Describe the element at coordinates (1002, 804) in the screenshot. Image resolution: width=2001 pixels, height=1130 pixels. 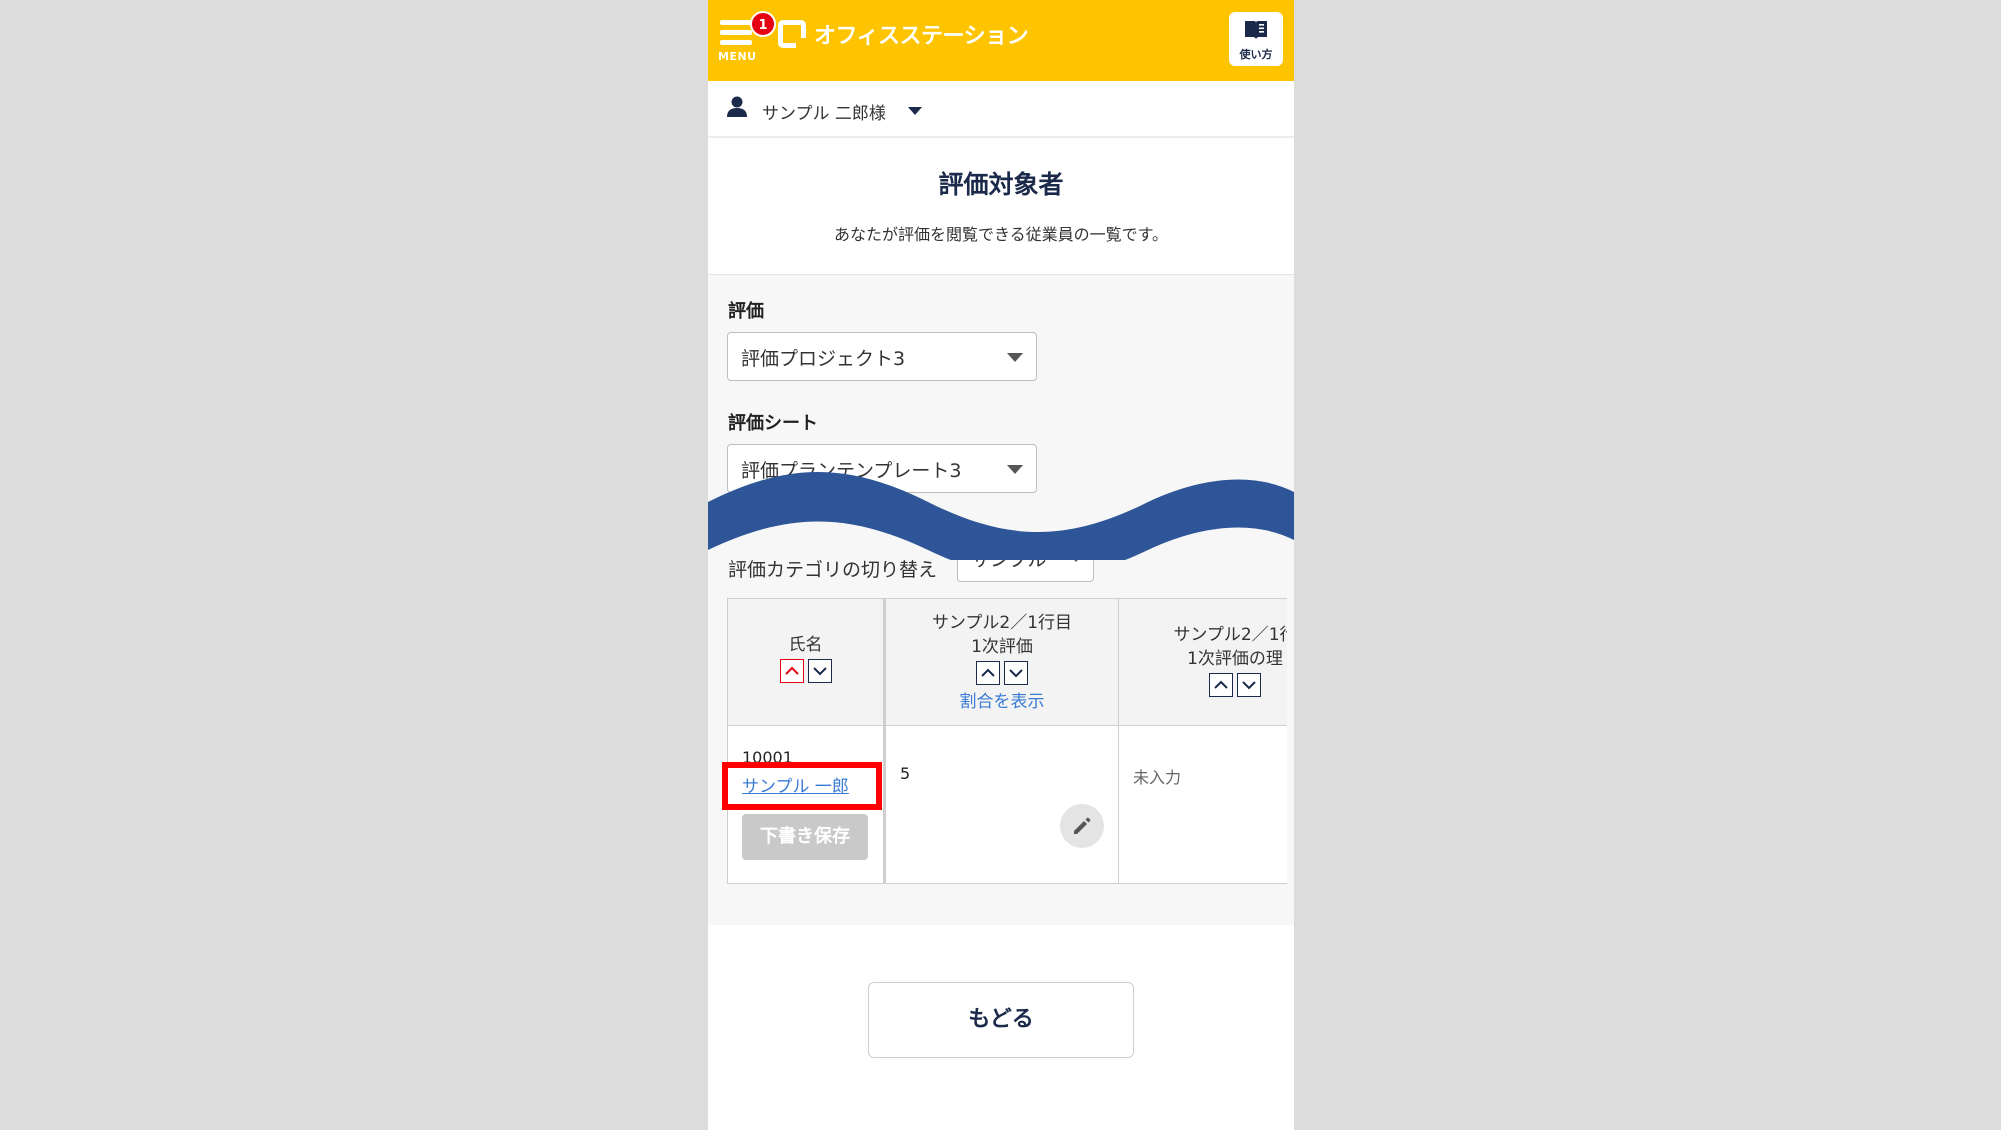
I see `table-cell-score: 5` at that location.